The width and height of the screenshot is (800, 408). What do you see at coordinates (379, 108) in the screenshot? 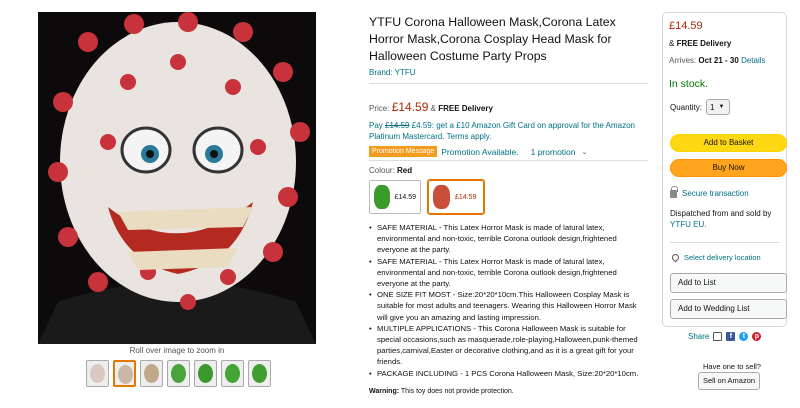
I see `price-label: Price:` at bounding box center [379, 108].